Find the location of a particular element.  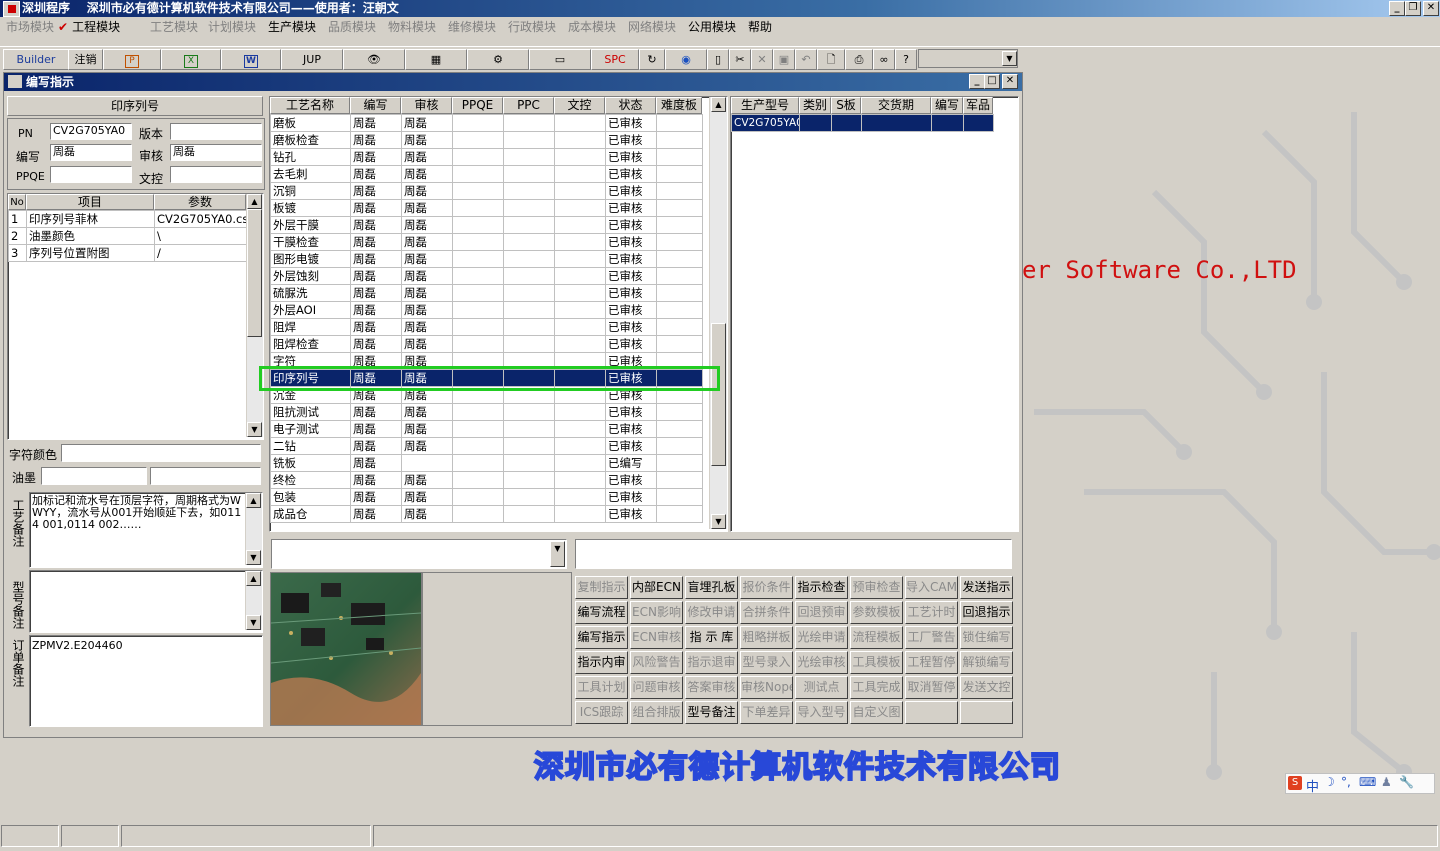

action-button: 答案审核 is located at coordinates (711, 687).